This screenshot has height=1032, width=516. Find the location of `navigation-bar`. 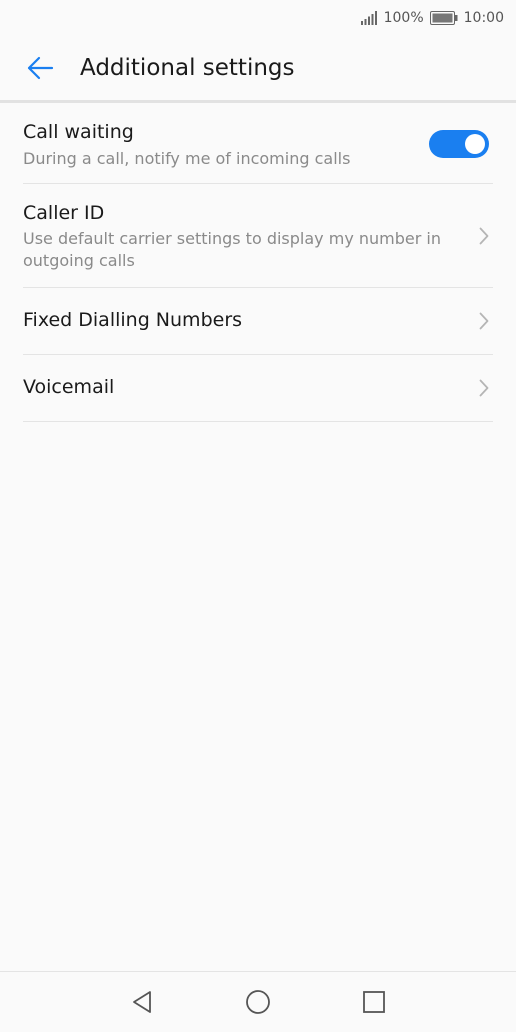

navigation-bar is located at coordinates (258, 1001).